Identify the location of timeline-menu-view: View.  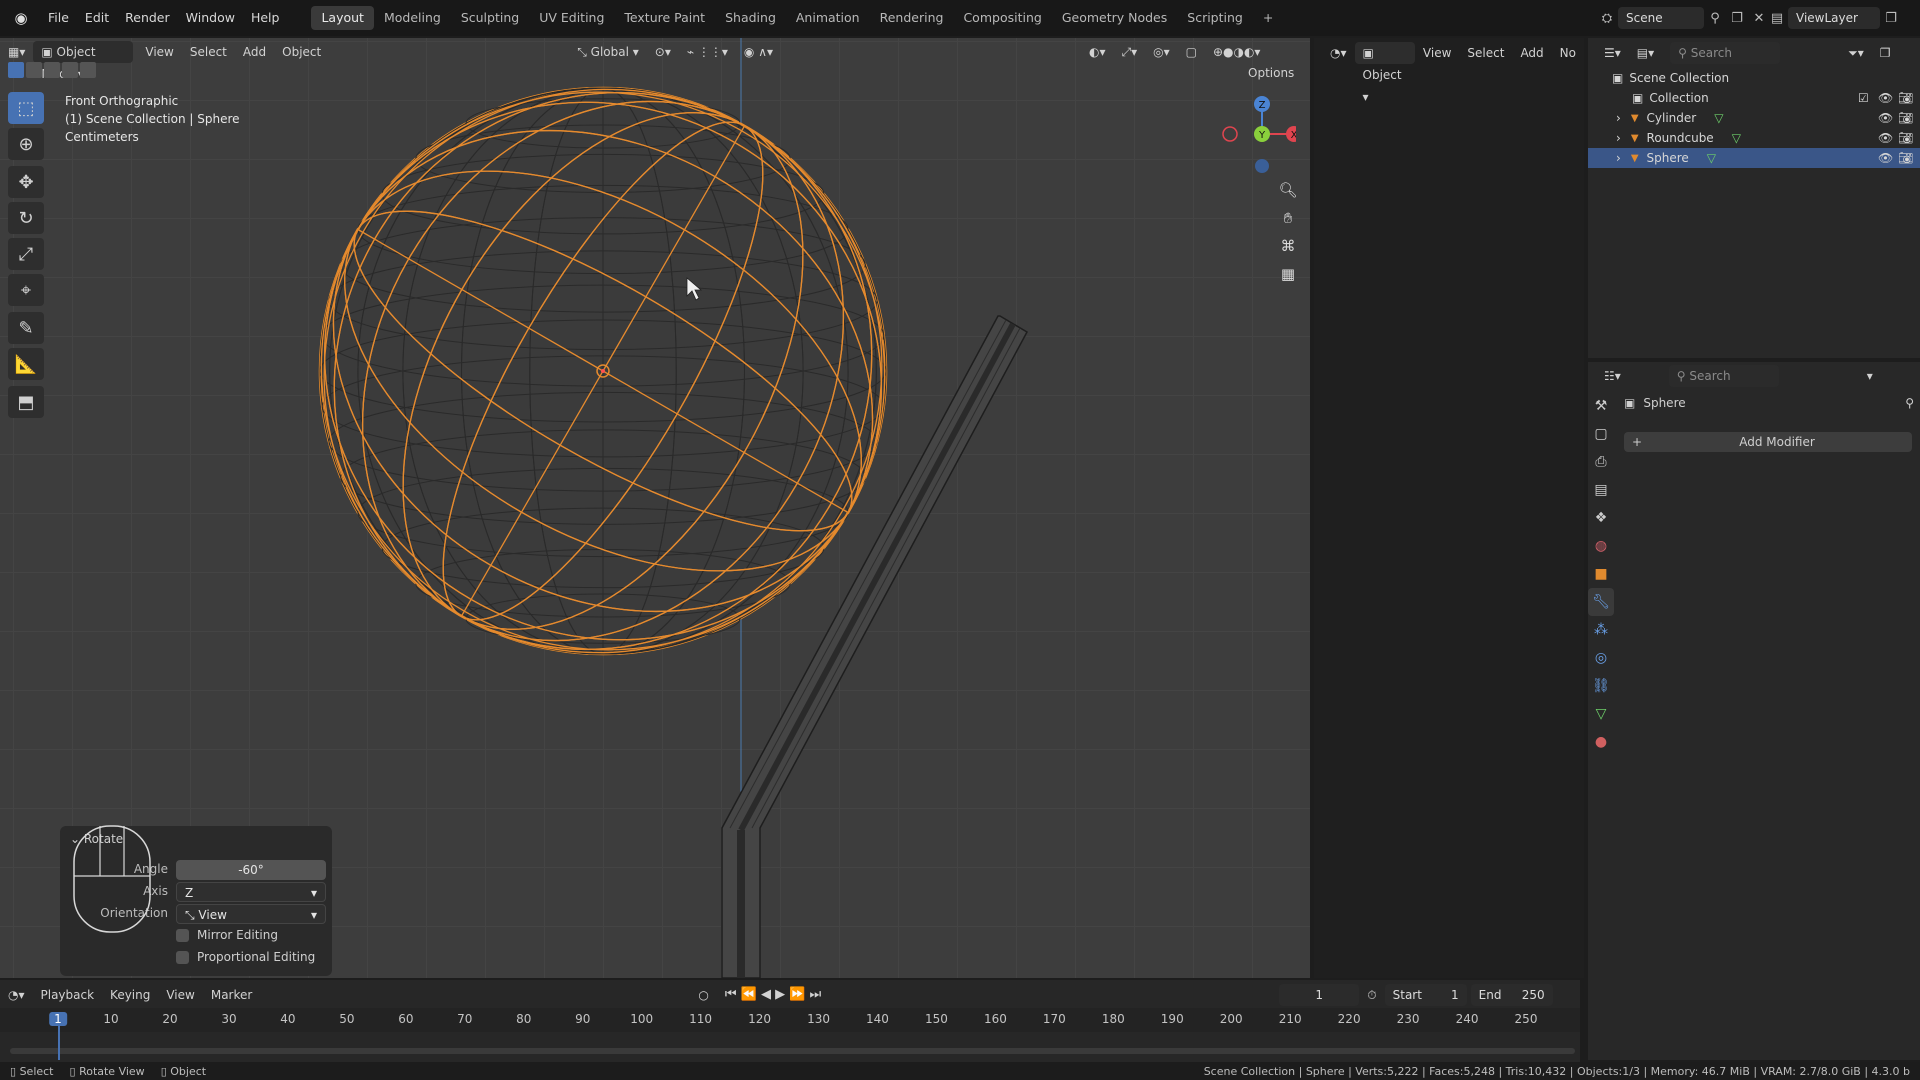
(180, 995).